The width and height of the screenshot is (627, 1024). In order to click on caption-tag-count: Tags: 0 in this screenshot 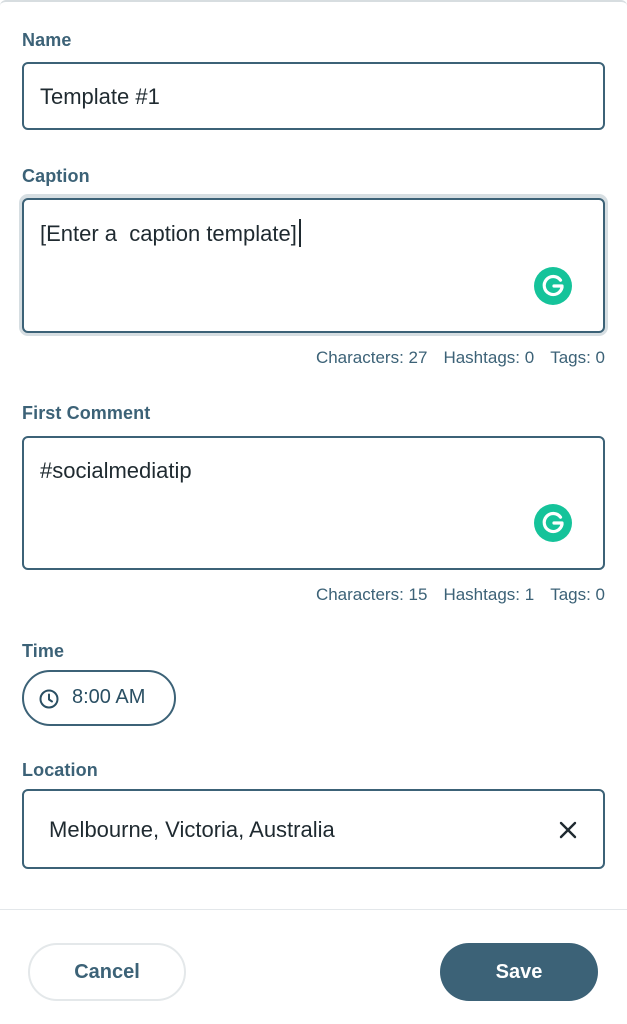, I will do `click(577, 357)`.